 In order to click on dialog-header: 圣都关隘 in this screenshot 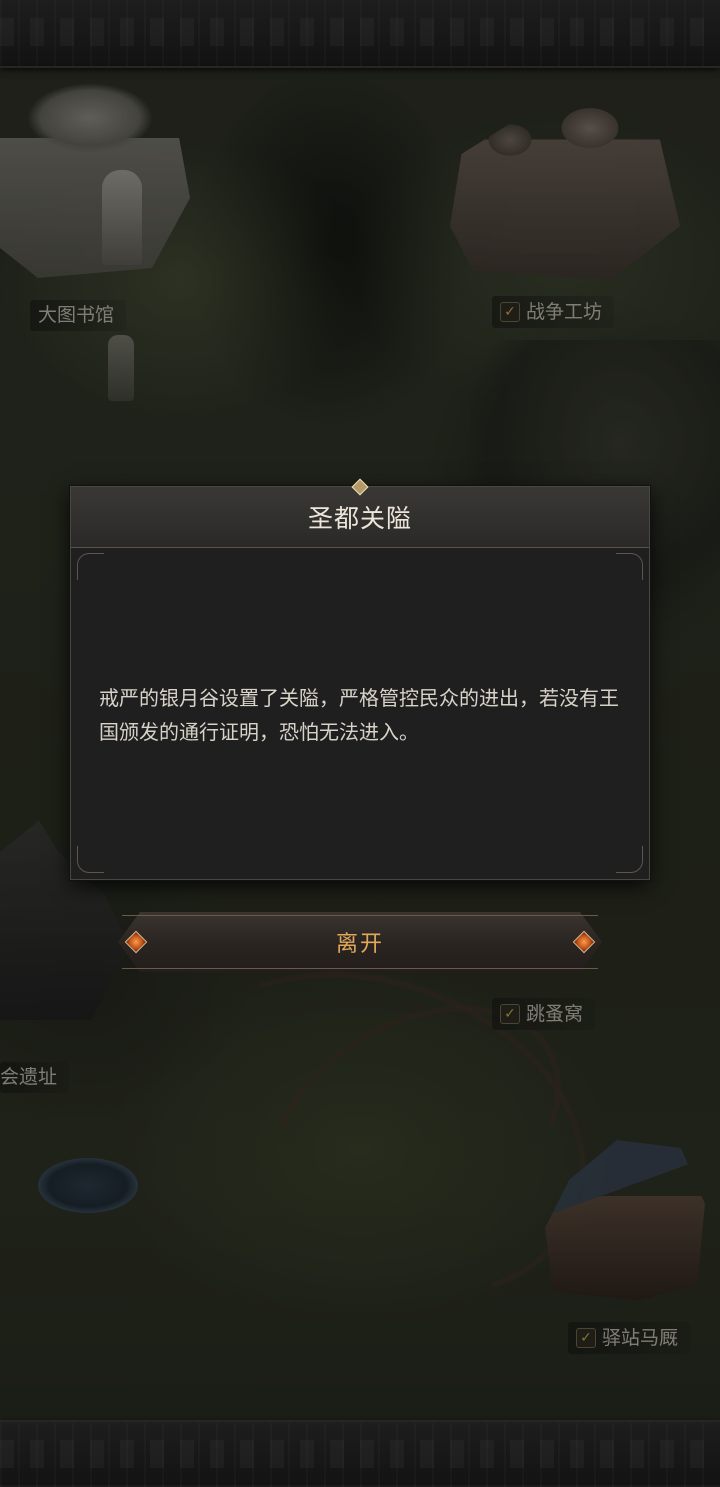, I will do `click(360, 517)`.